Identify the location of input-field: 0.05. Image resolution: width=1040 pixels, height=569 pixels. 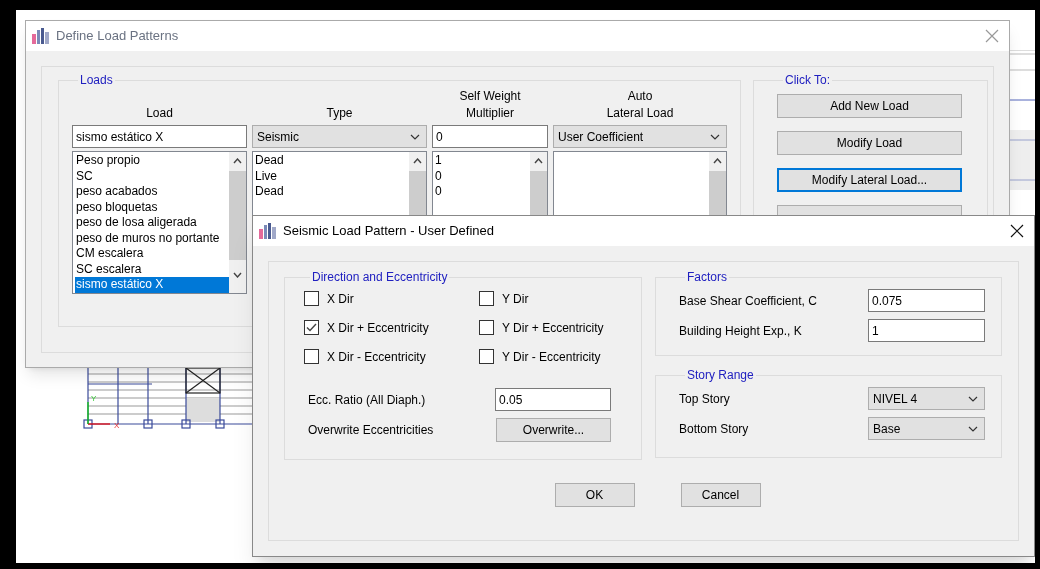
(553, 399).